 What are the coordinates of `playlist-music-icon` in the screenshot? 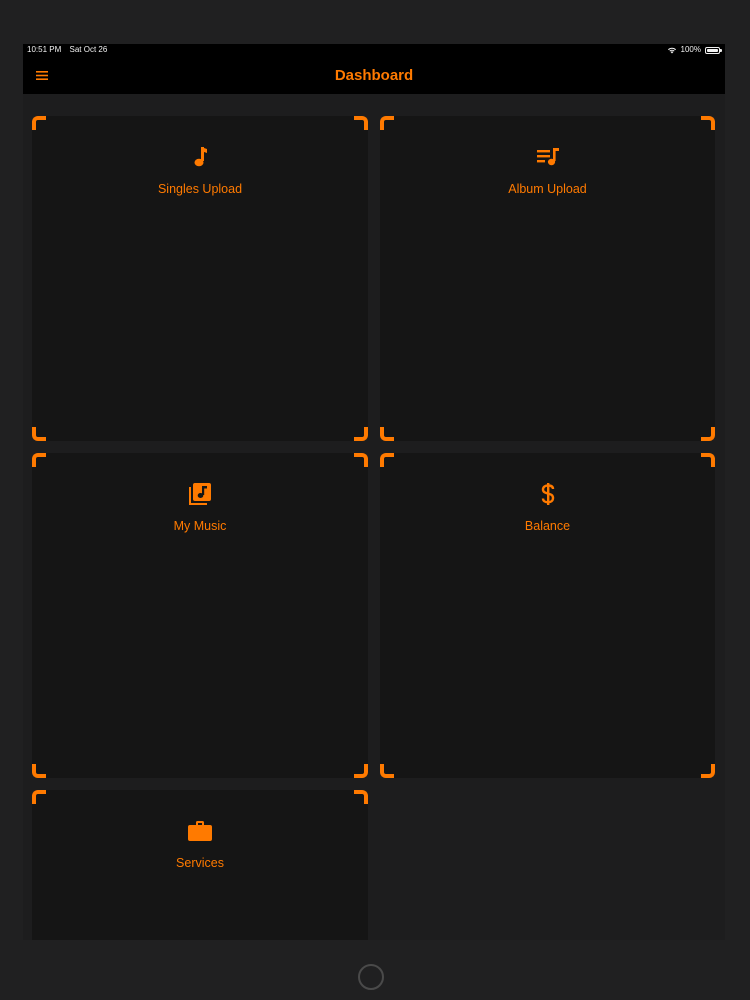 It's located at (547, 157).